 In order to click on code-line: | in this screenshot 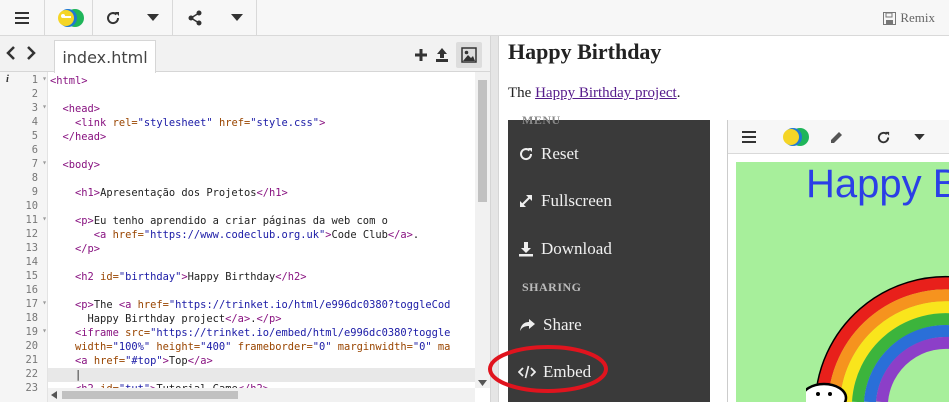, I will do `click(65, 375)`.